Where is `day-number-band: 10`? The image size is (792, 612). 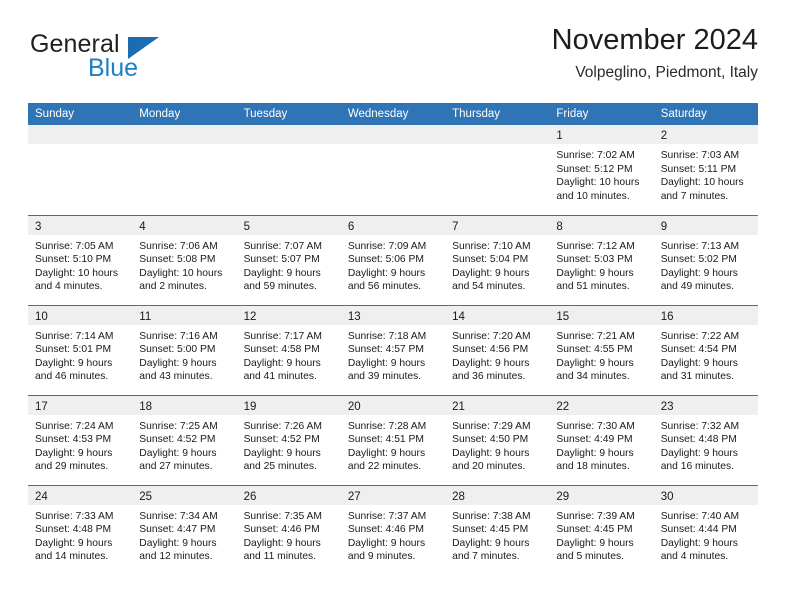 day-number-band: 10 is located at coordinates (80, 315).